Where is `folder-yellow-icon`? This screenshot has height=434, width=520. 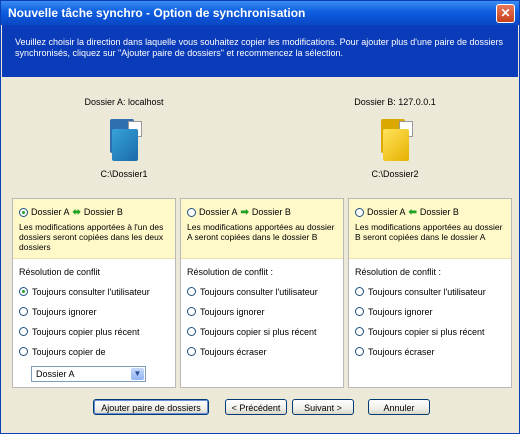
folder-yellow-icon is located at coordinates (396, 141).